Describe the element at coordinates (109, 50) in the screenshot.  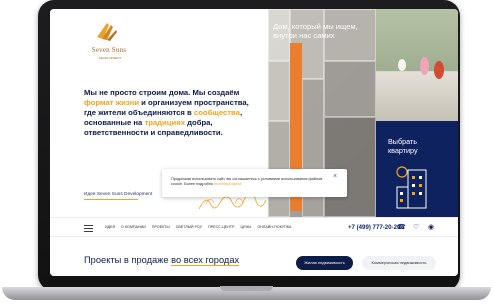
I see `brand-title: Seven Suns` at that location.